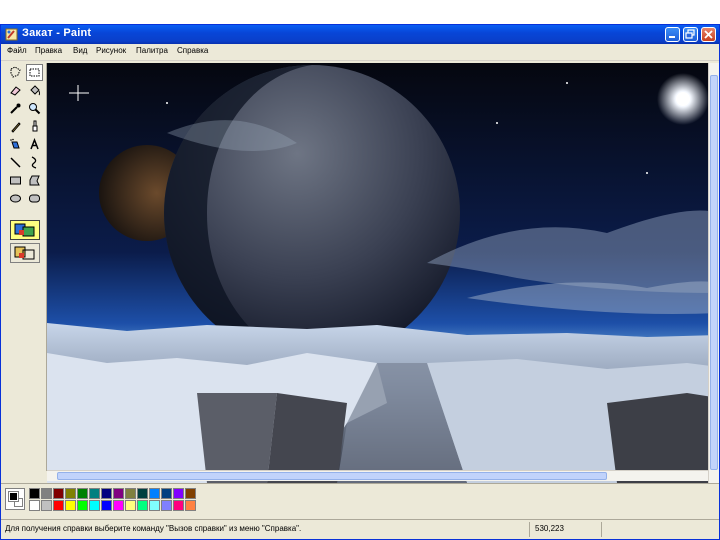  I want to click on vertical-scroll-thumb, so click(714, 272).